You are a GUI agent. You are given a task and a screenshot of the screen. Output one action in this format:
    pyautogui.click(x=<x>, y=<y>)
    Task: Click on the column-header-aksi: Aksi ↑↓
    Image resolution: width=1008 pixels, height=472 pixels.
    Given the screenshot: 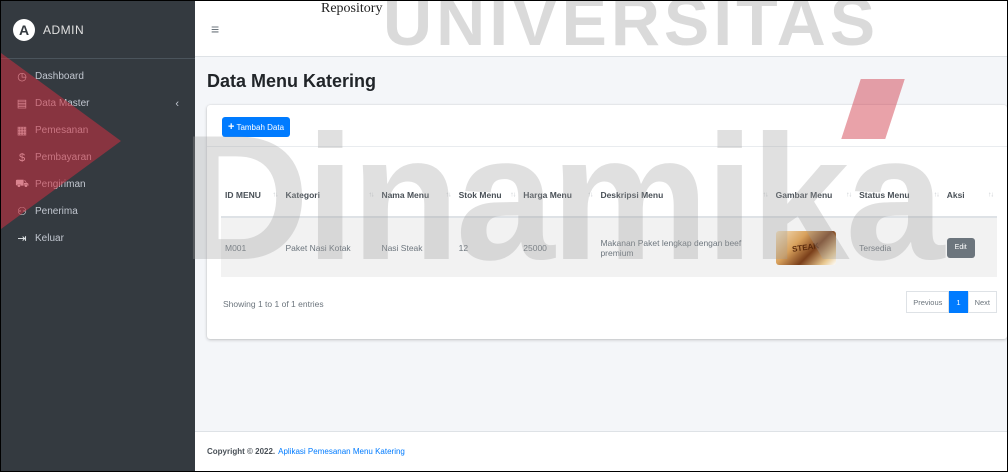 What is the action you would take?
    pyautogui.click(x=969, y=195)
    